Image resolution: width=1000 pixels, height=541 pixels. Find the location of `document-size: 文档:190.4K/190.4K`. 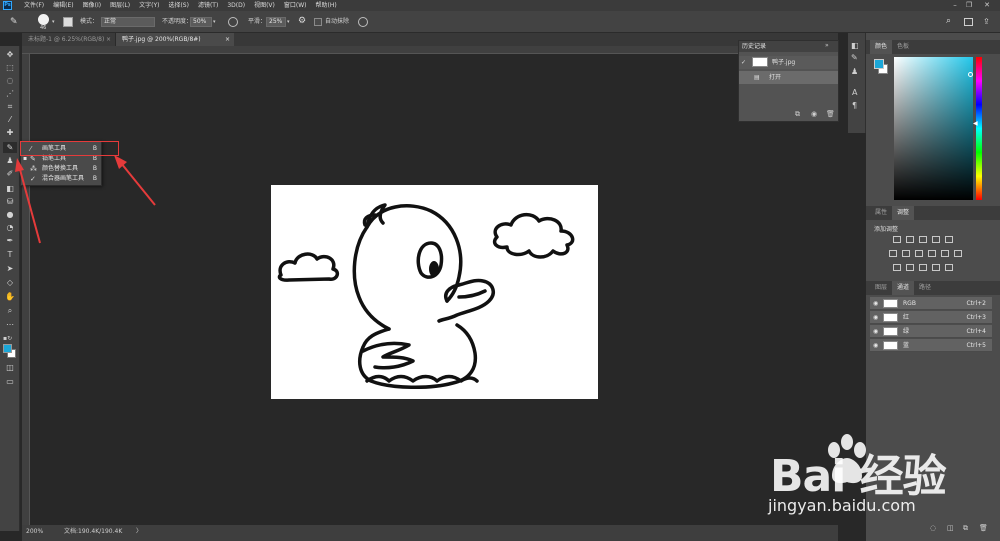

document-size: 文档:190.4K/190.4K is located at coordinates (93, 531).